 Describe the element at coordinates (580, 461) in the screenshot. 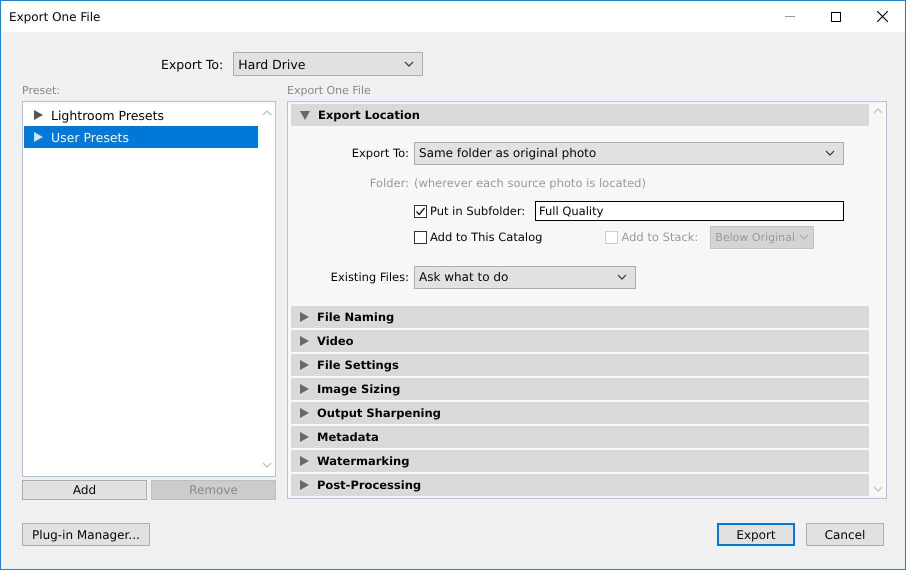

I see `section-header: Watermarking` at that location.